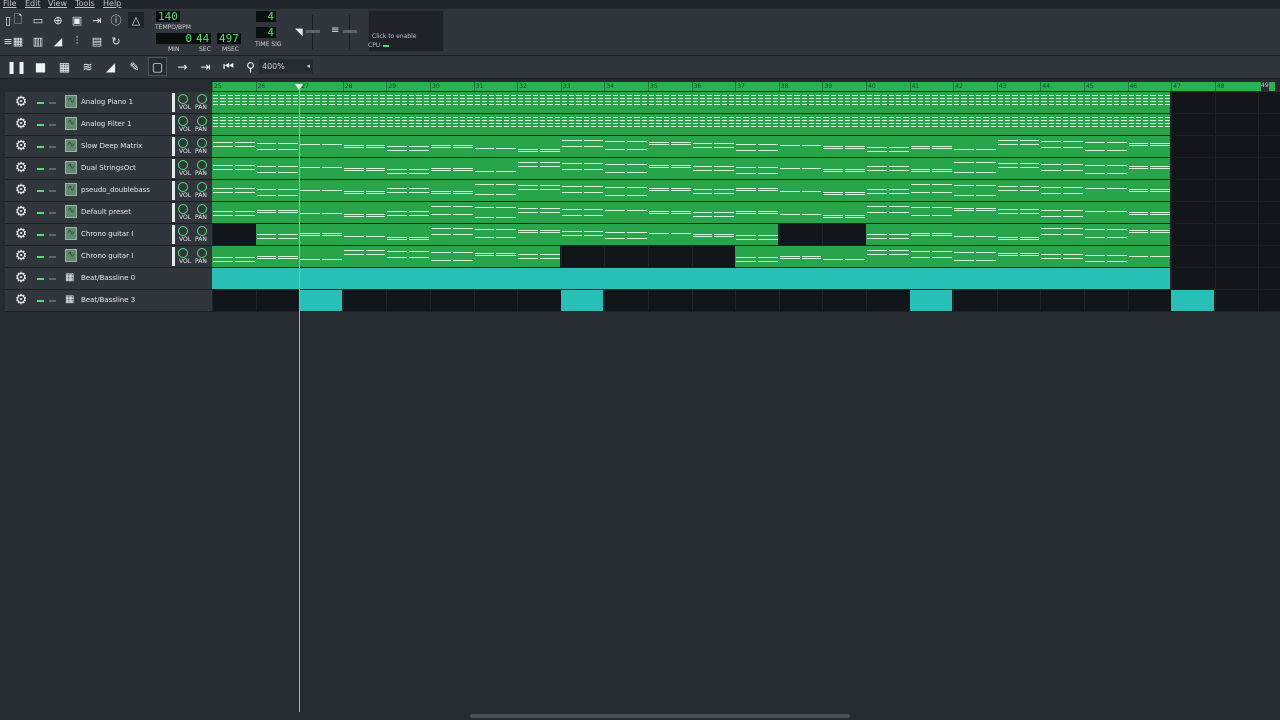  Describe the element at coordinates (313, 31) in the screenshot. I see `master-volume-handle` at that location.